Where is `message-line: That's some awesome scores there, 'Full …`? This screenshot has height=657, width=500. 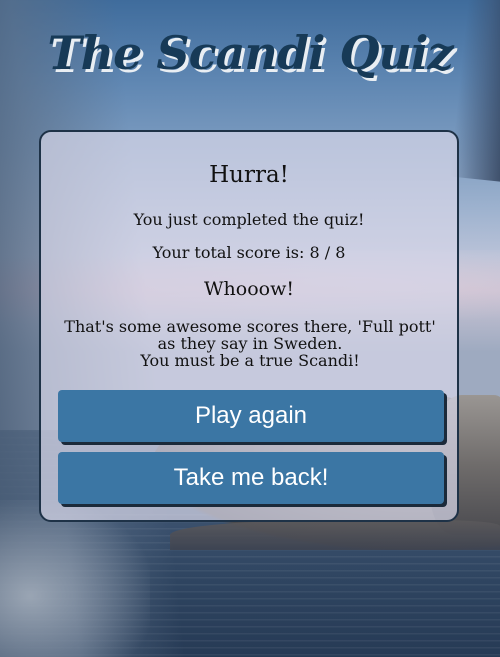
message-line: That's some awesome scores there, 'Full … is located at coordinates (250, 326).